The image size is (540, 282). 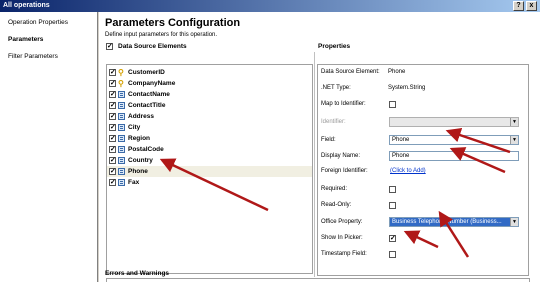 I want to click on nav-filter-parameters: Filter Parameters, so click(x=33, y=56).